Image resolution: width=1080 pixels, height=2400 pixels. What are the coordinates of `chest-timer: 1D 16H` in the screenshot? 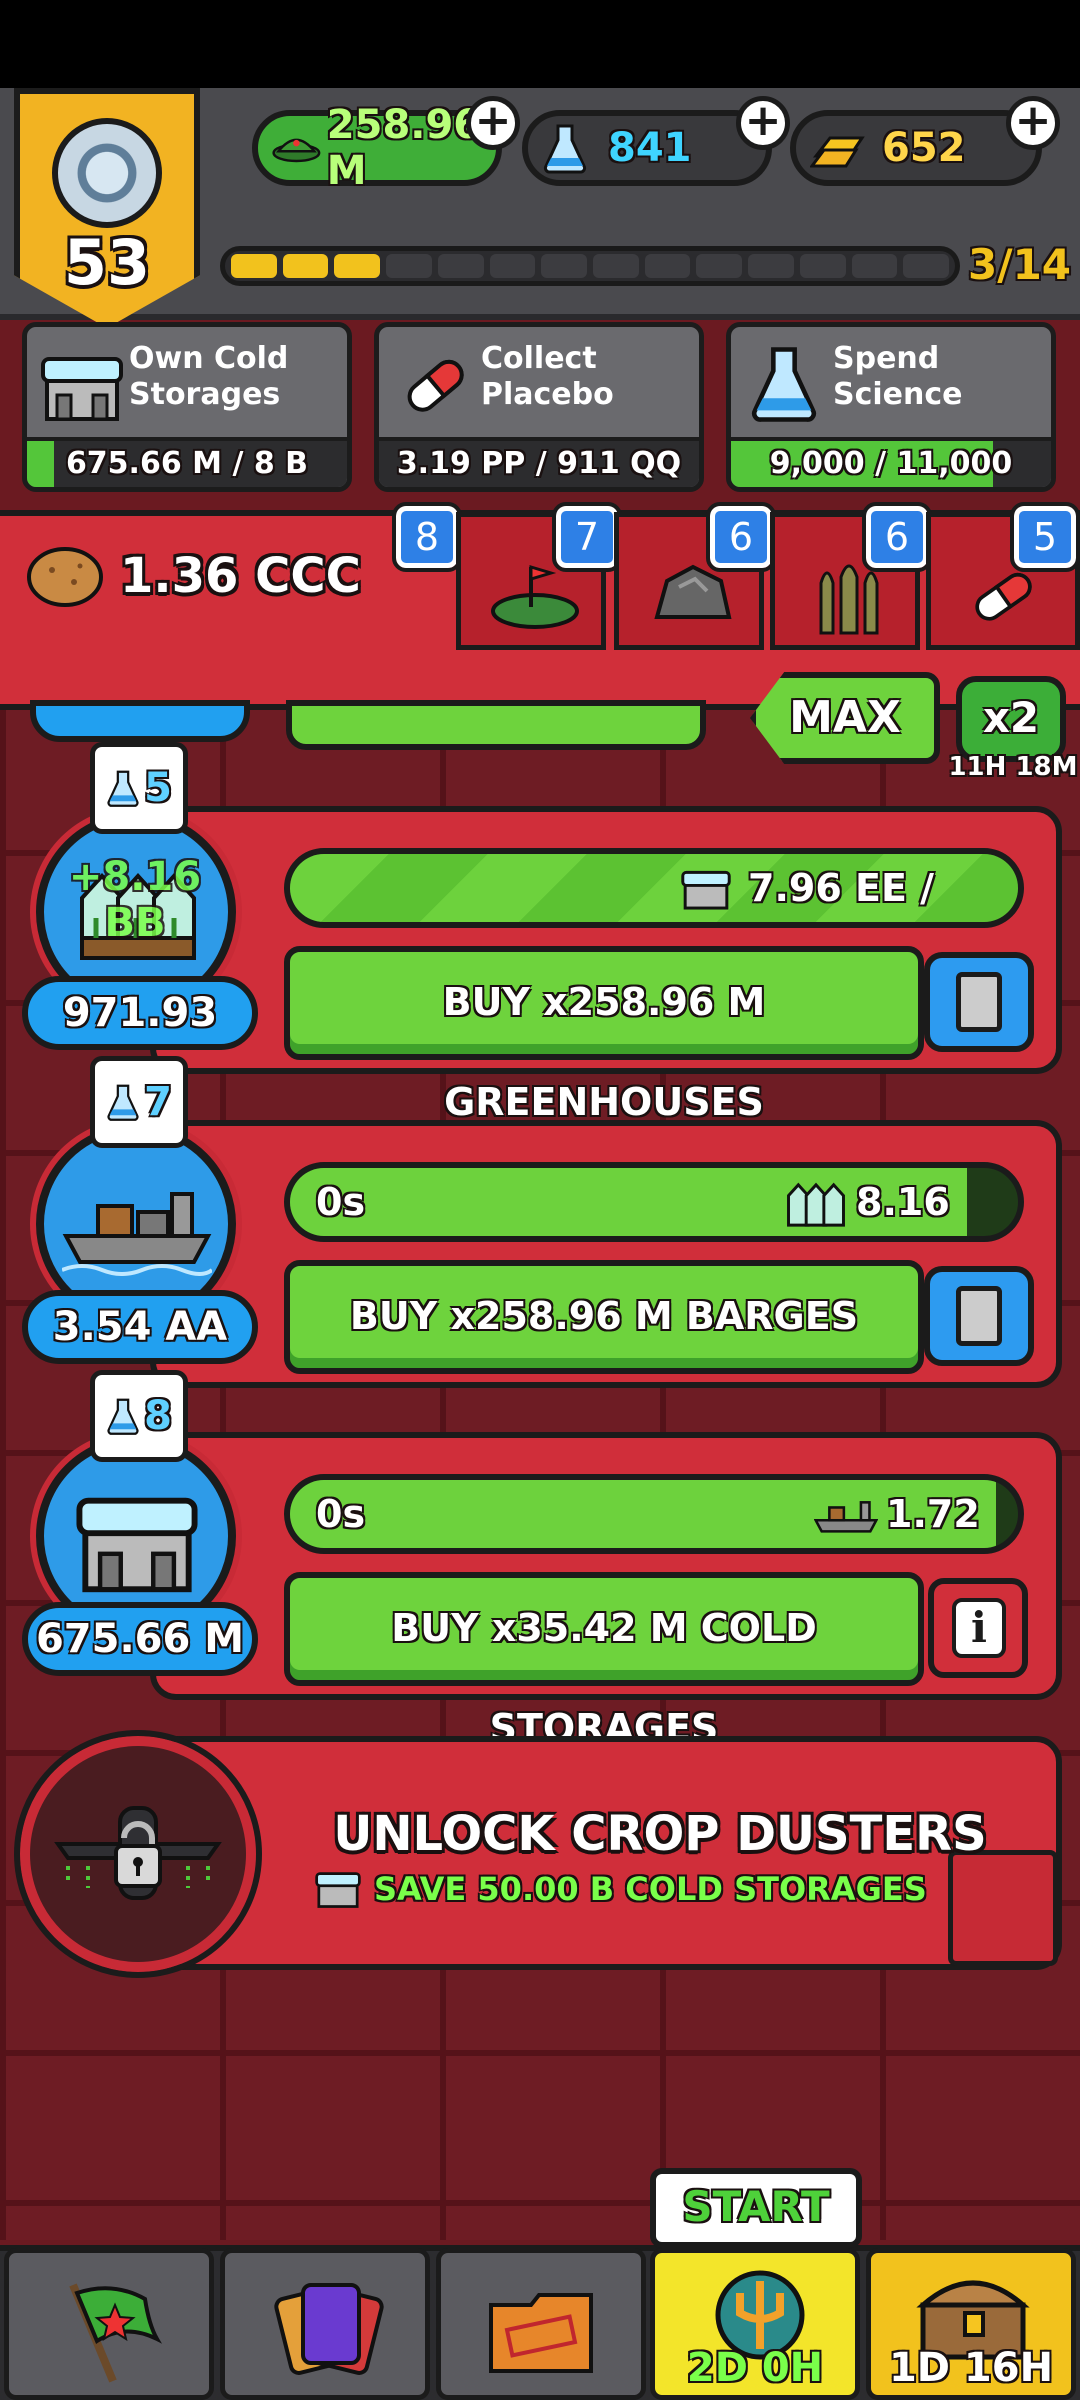 It's located at (971, 2368).